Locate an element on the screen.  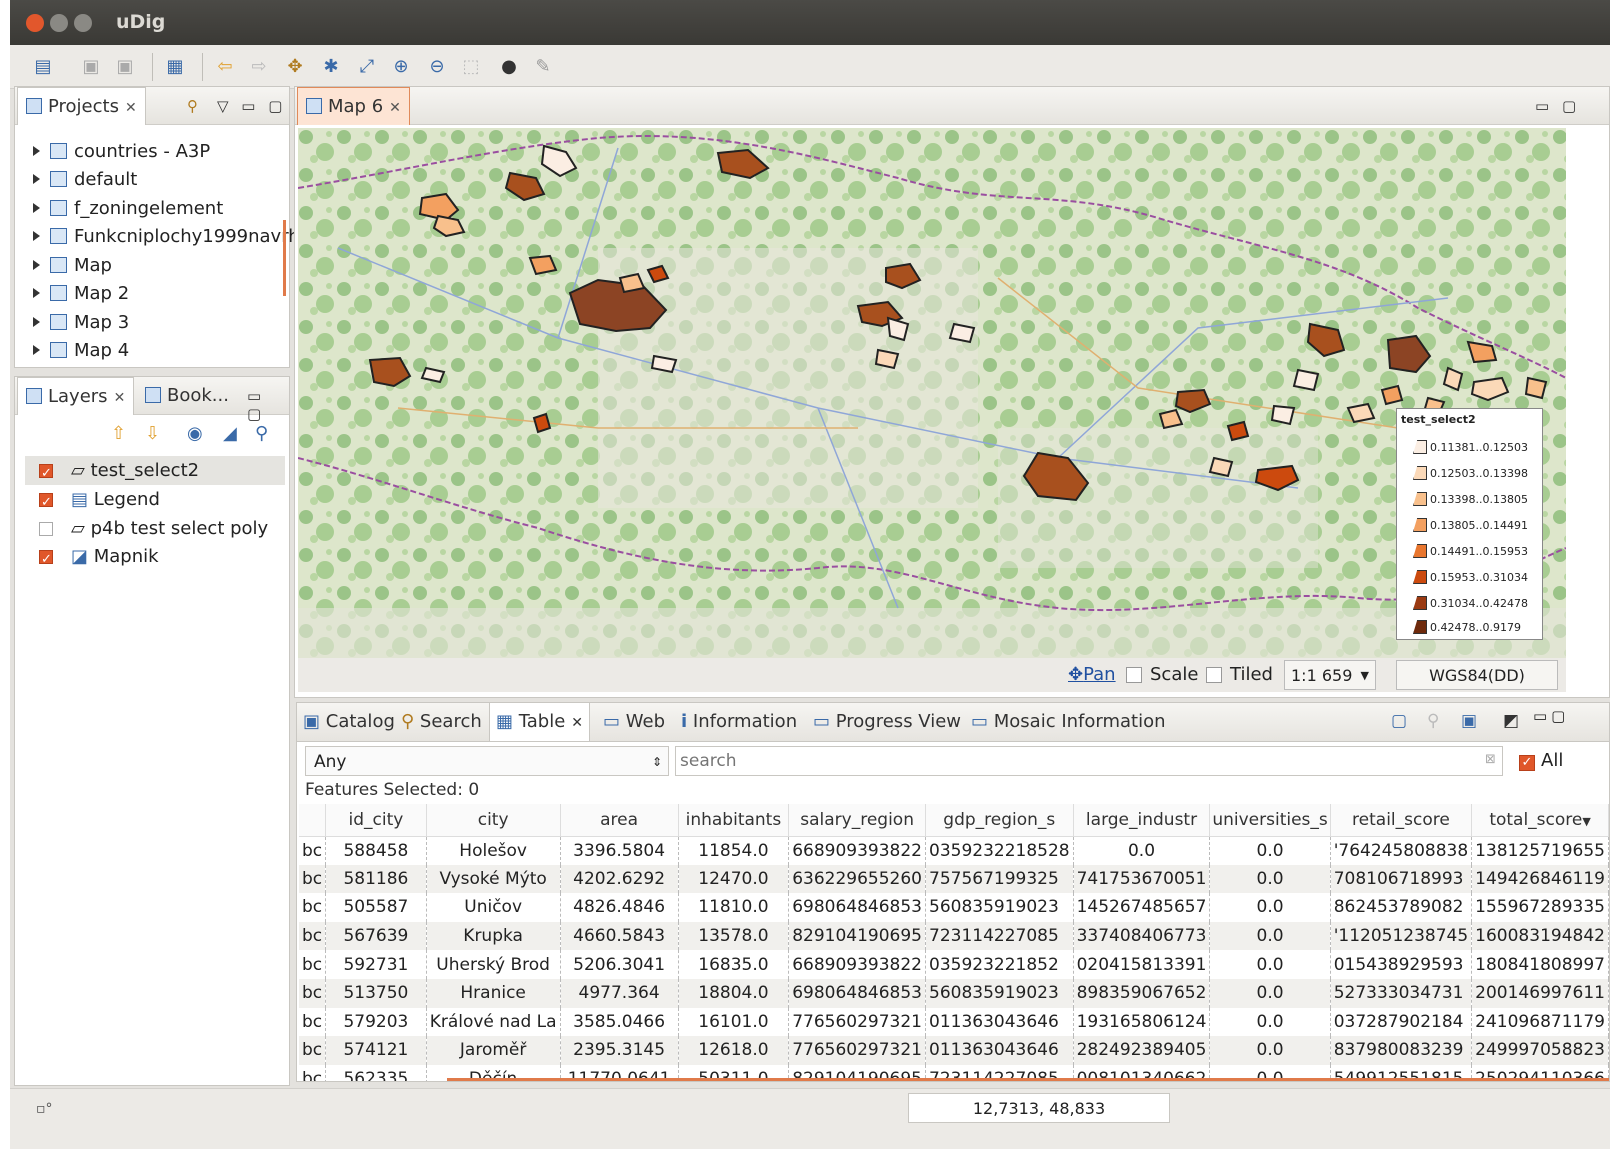
save-all-icon: ▣ is located at coordinates (125, 67).